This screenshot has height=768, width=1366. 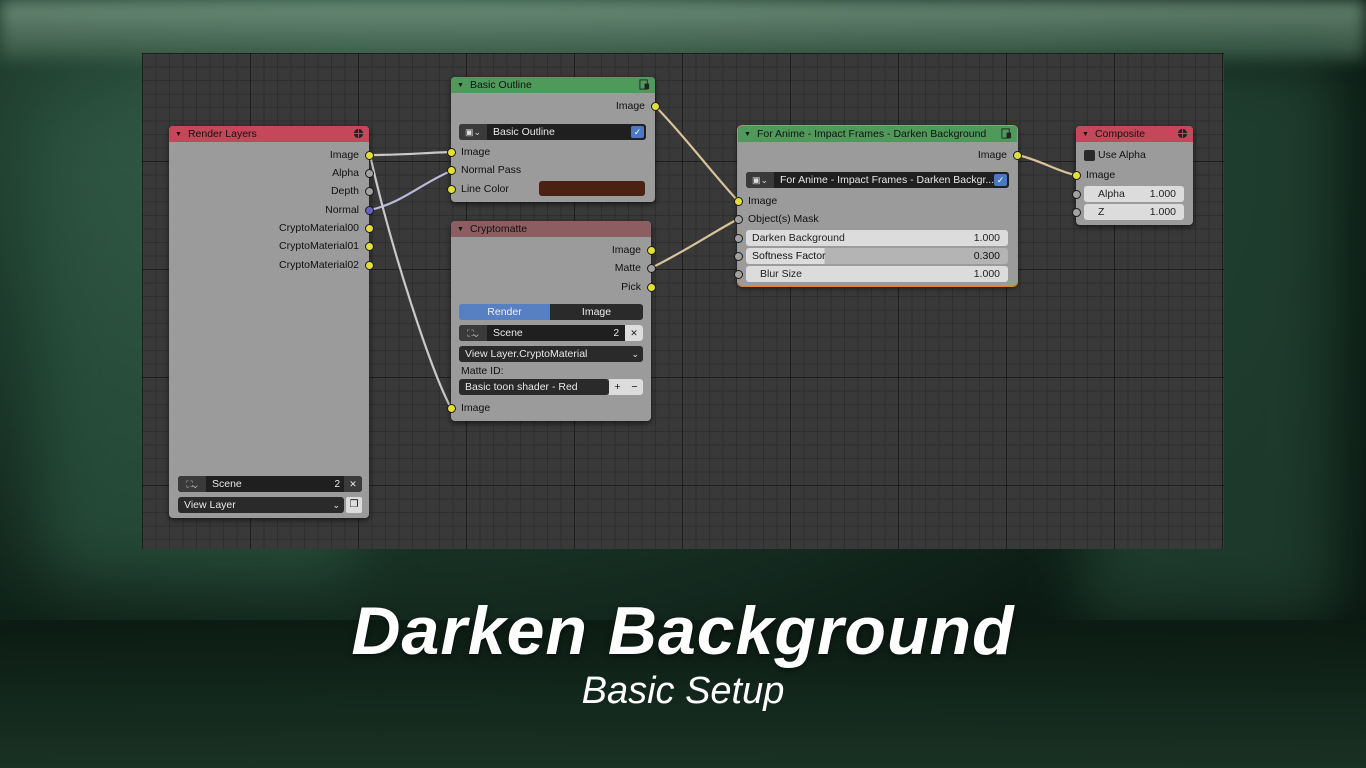 I want to click on globe-icon, so click(x=1182, y=133).